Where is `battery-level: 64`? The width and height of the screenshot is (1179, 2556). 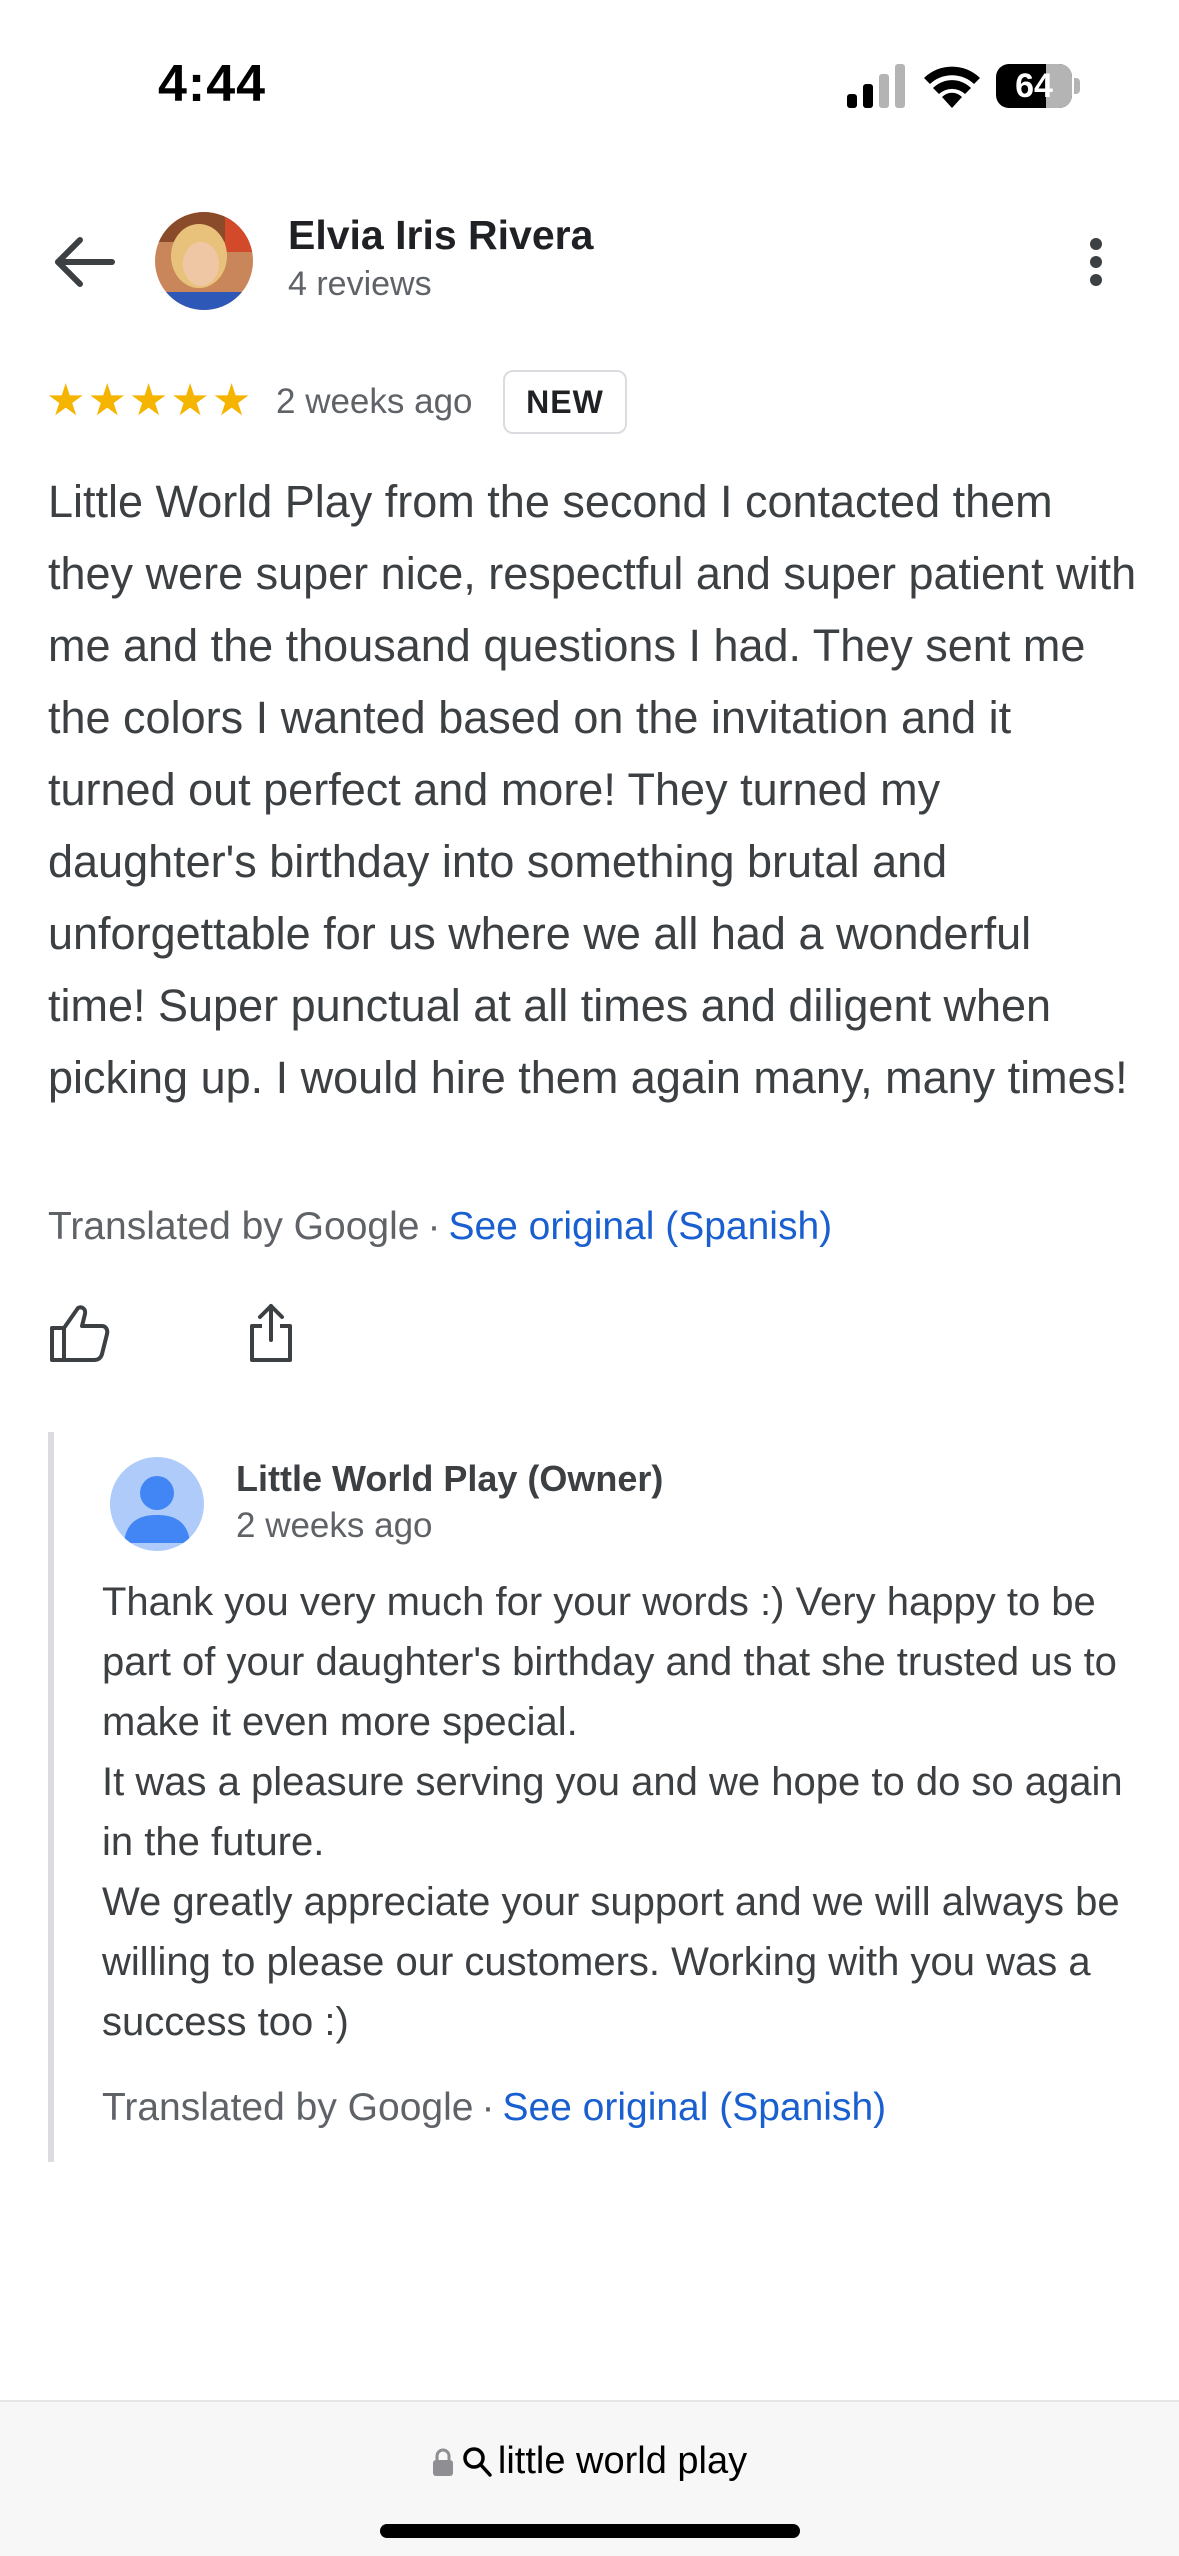
battery-level: 64 is located at coordinates (1034, 86).